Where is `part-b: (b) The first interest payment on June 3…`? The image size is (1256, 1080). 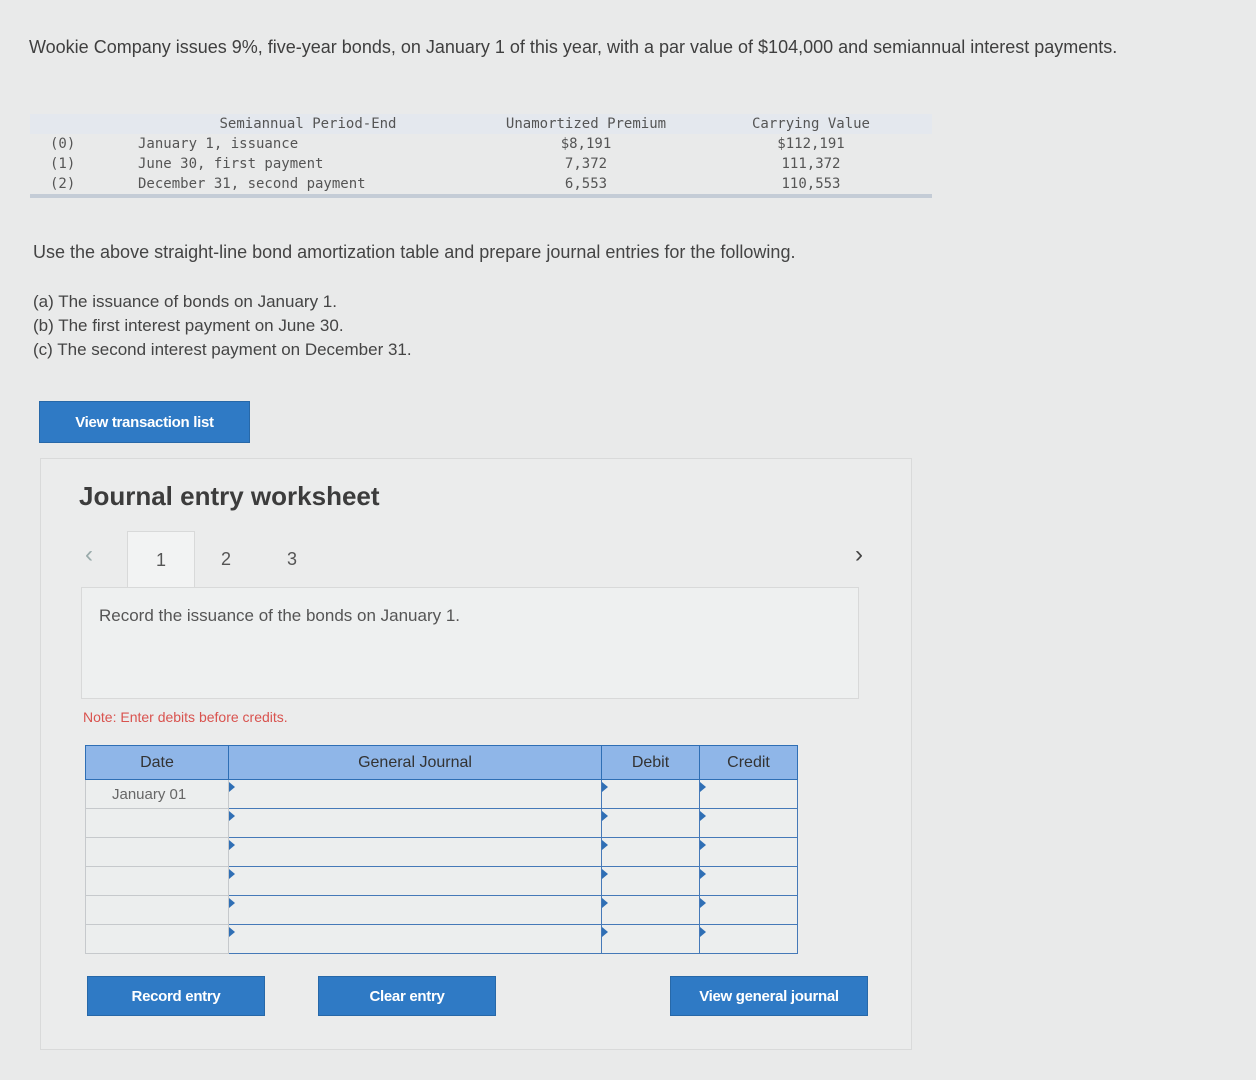
part-b: (b) The first interest payment on June 3… is located at coordinates (188, 325).